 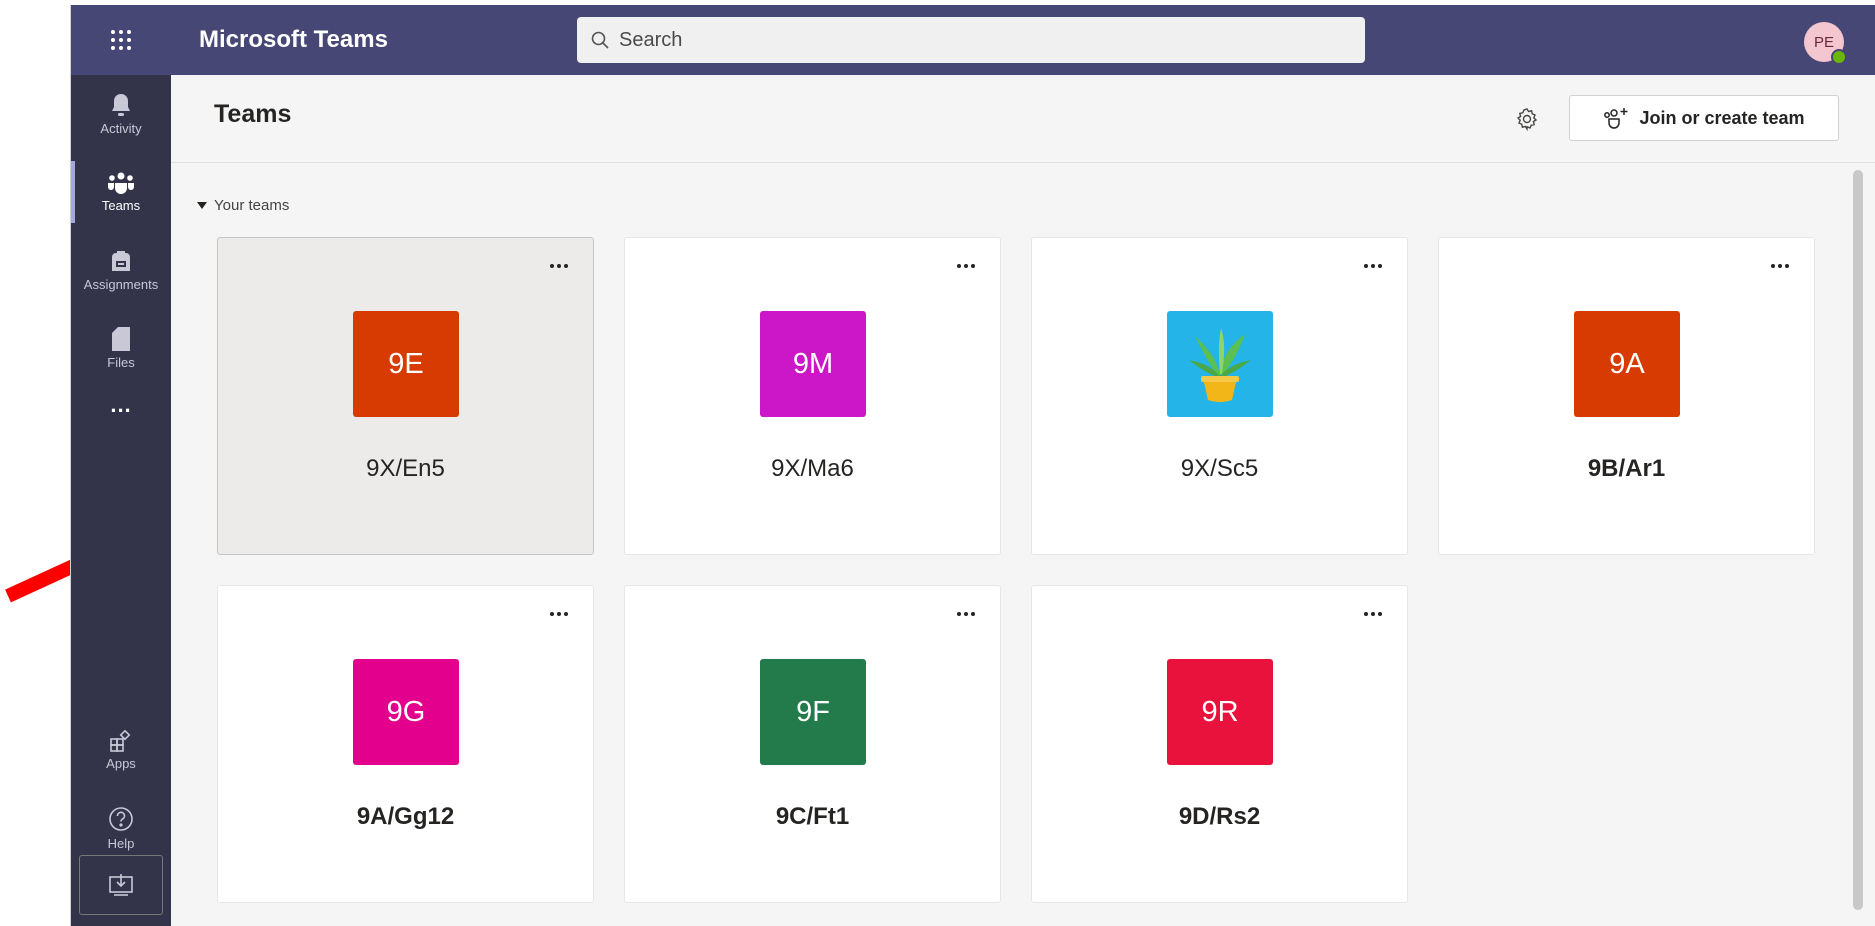 I want to click on rail-item-teams: Teams, so click(x=121, y=192).